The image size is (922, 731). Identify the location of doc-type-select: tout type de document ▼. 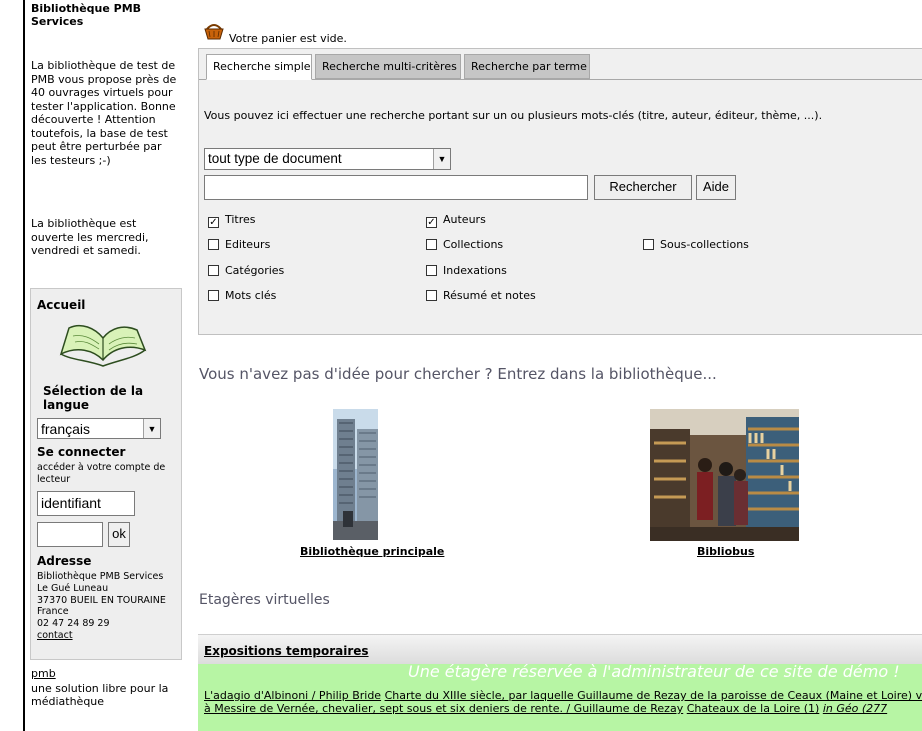
(327, 159).